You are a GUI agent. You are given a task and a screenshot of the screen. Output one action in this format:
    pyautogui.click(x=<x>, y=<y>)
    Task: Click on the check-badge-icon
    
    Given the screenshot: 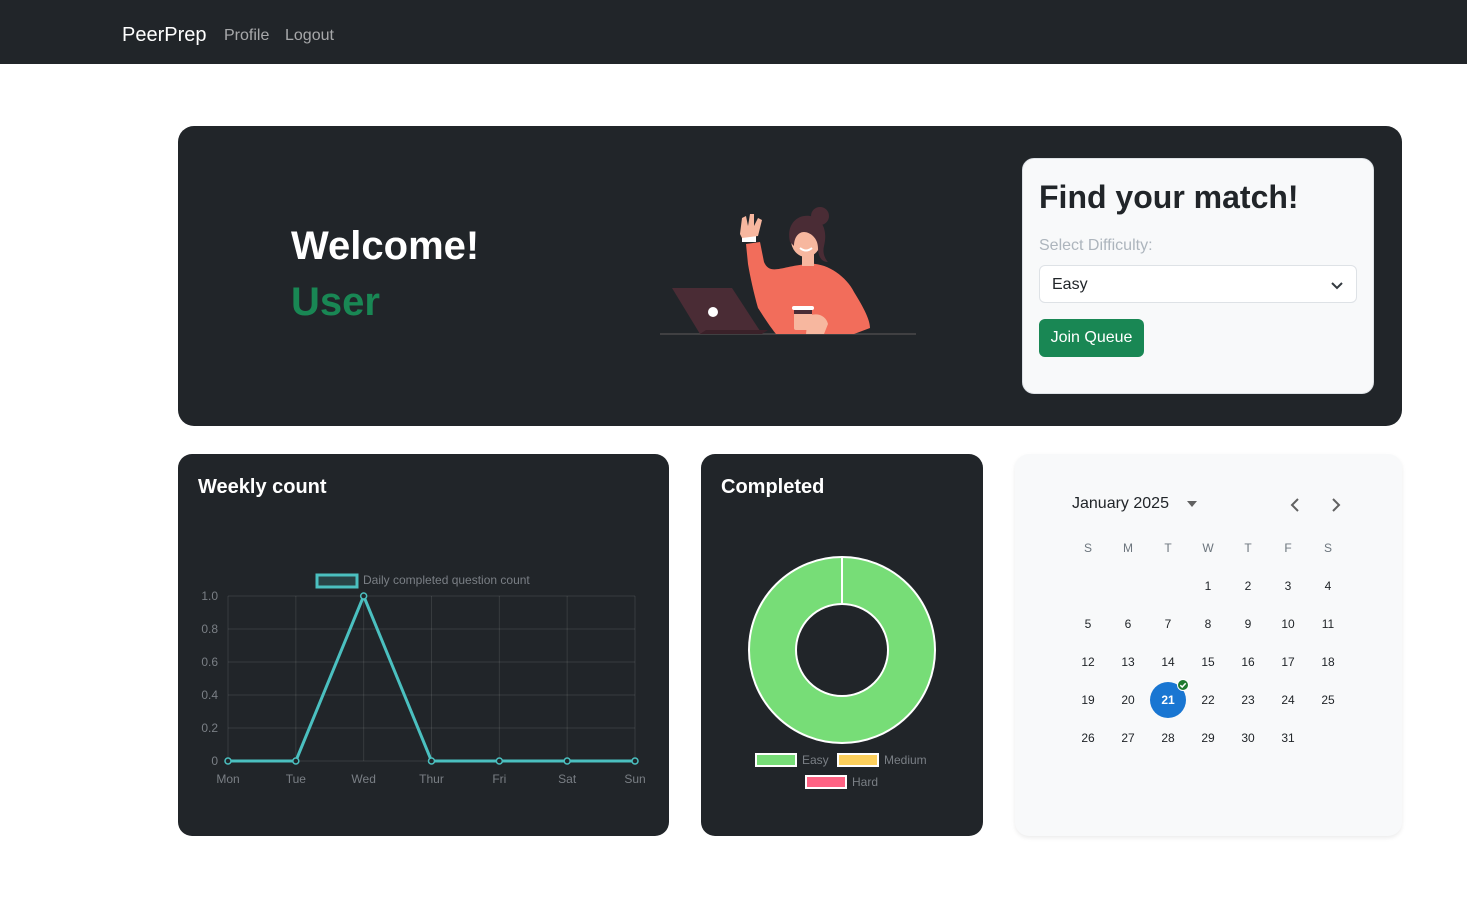 What is the action you would take?
    pyautogui.click(x=1183, y=685)
    